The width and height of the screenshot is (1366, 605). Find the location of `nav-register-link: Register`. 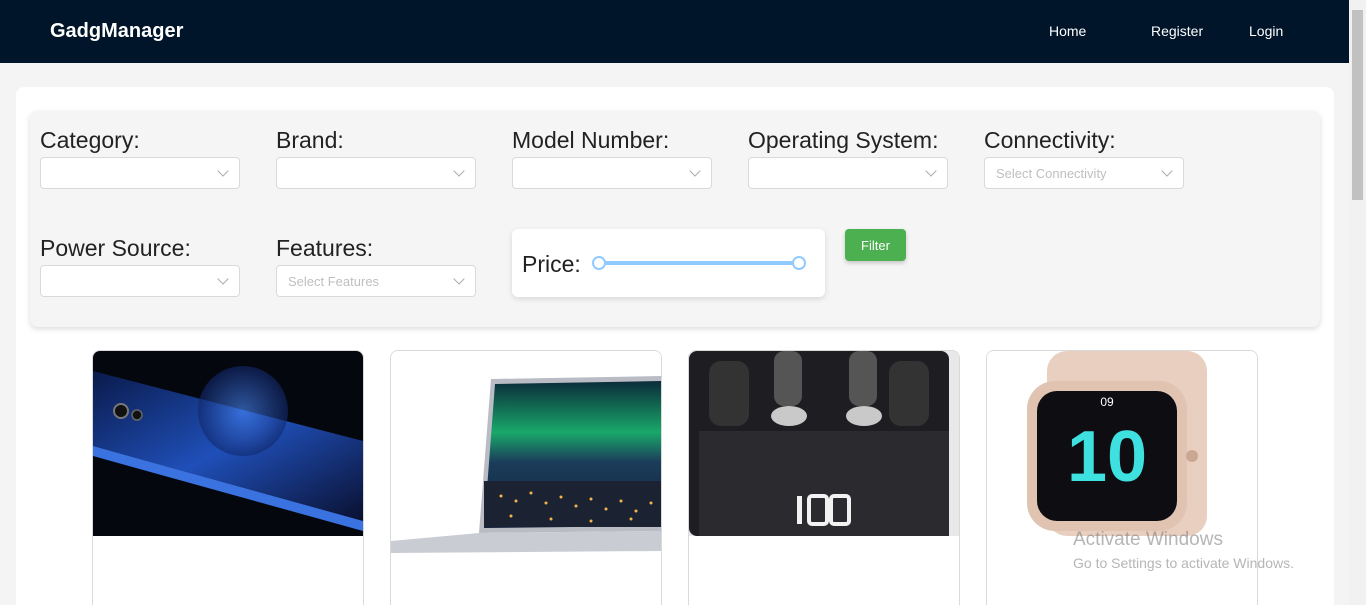

nav-register-link: Register is located at coordinates (1177, 31).